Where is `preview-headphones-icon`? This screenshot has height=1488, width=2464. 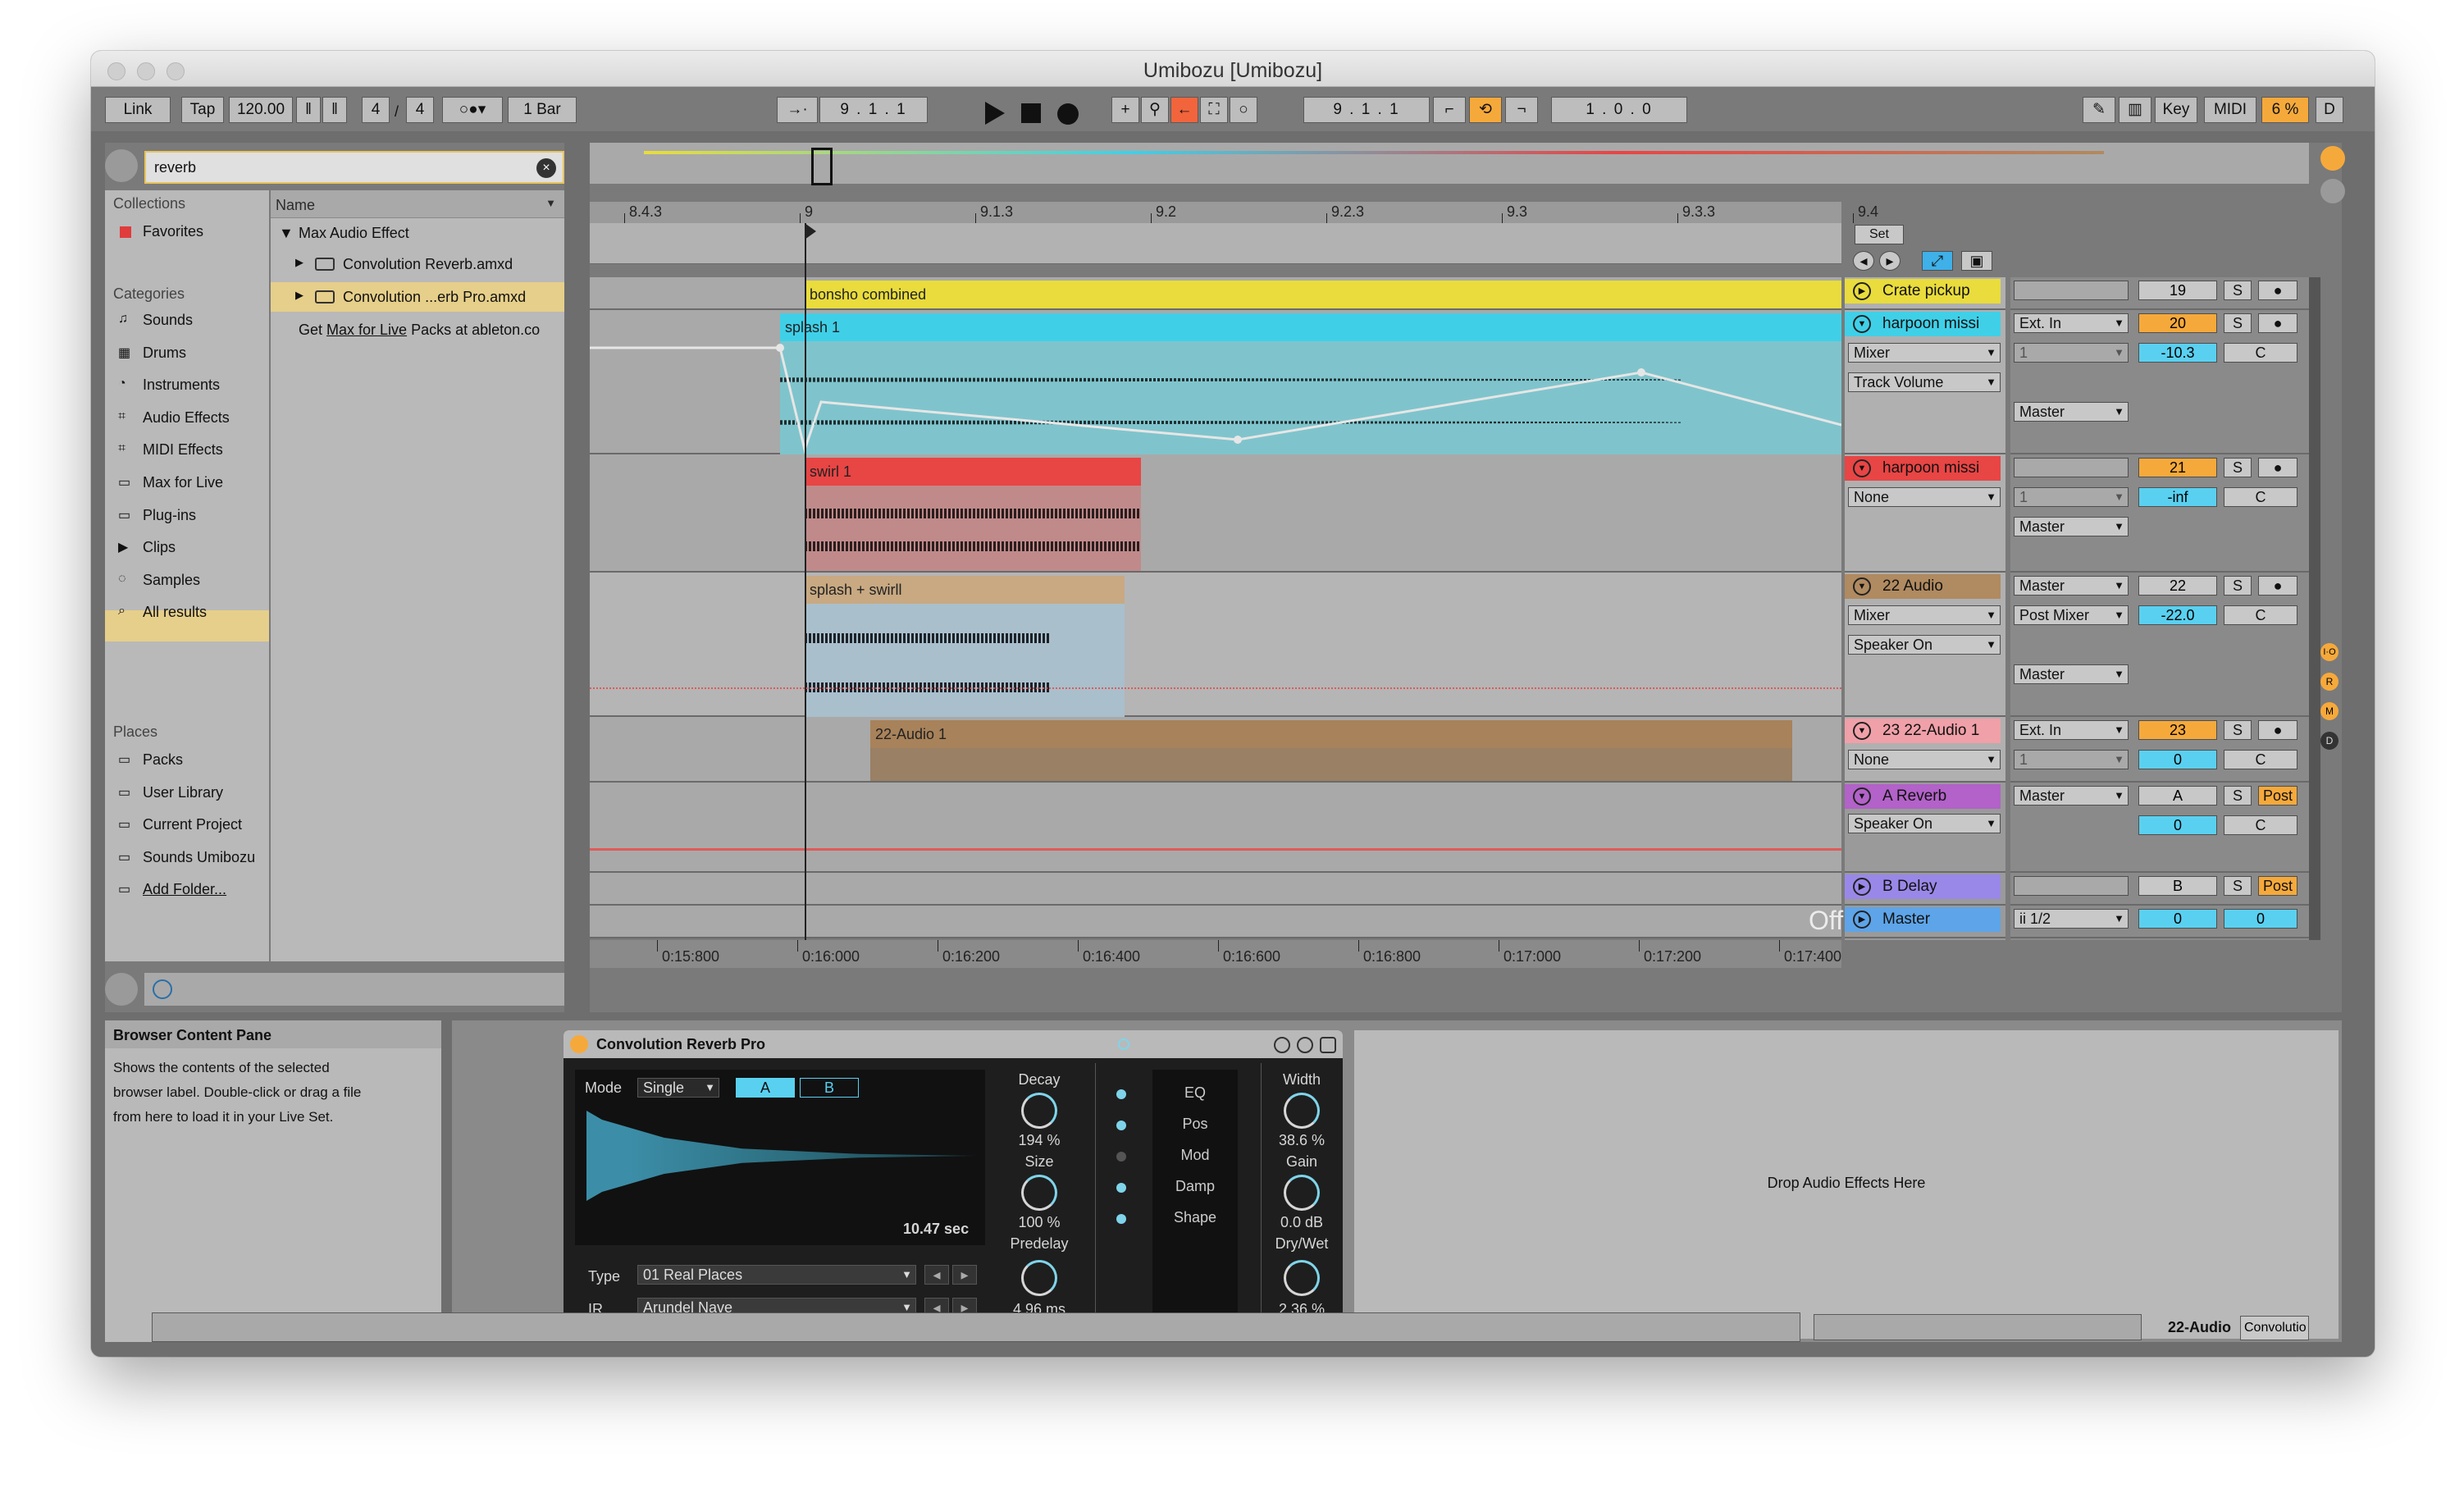
preview-headphones-icon is located at coordinates (162, 989).